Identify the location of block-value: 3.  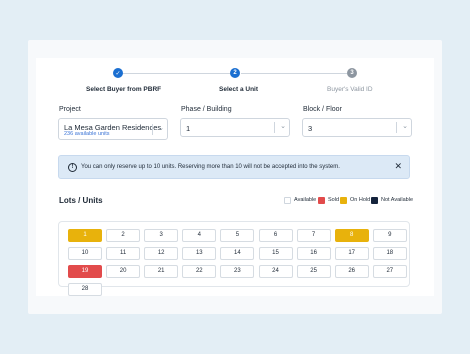
(310, 128).